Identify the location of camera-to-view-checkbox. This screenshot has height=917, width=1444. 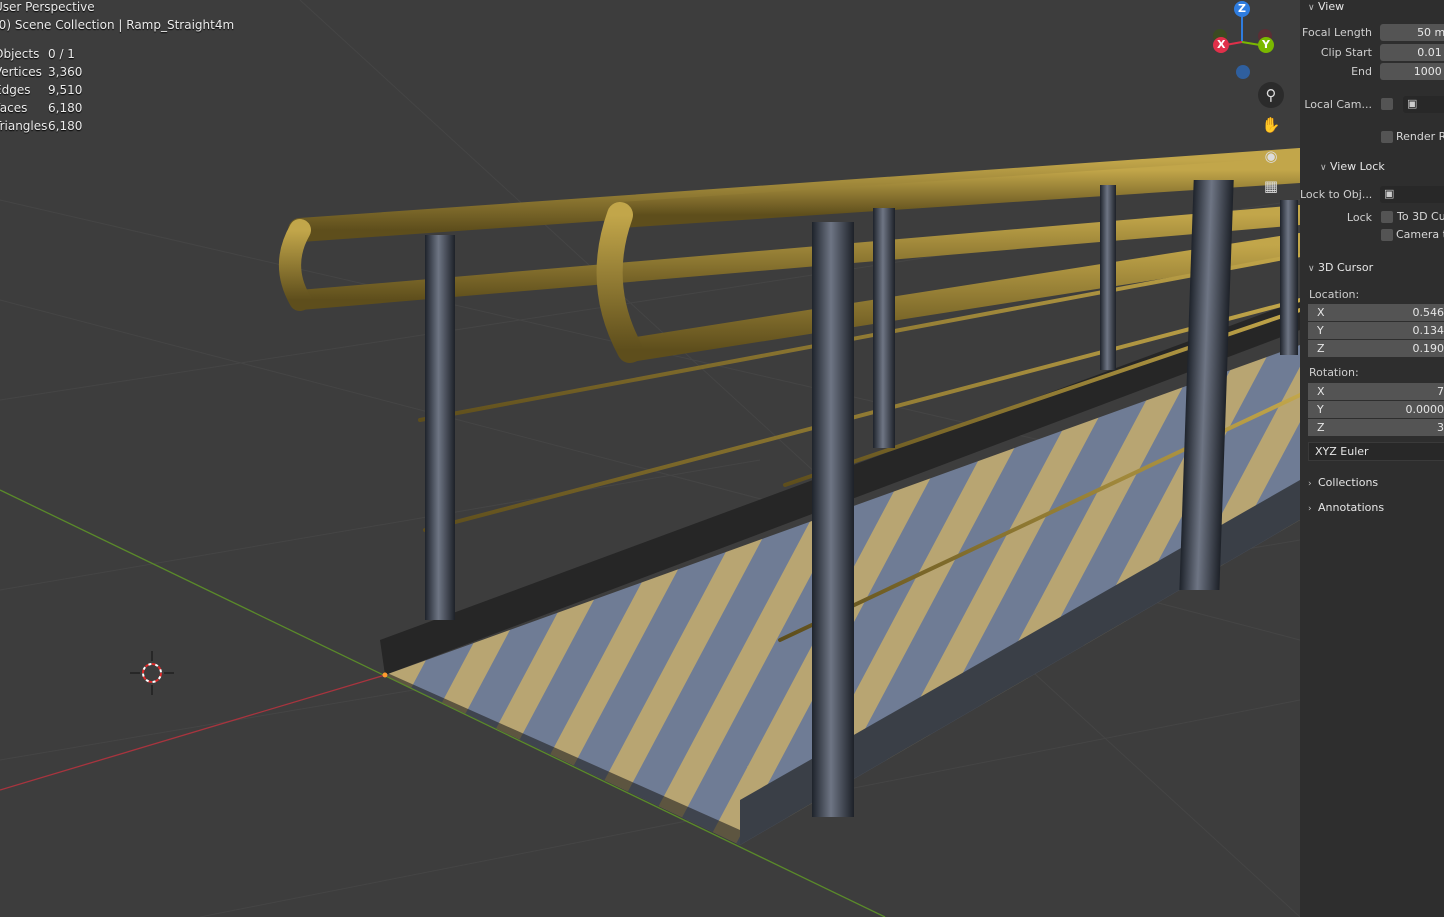
(1387, 235).